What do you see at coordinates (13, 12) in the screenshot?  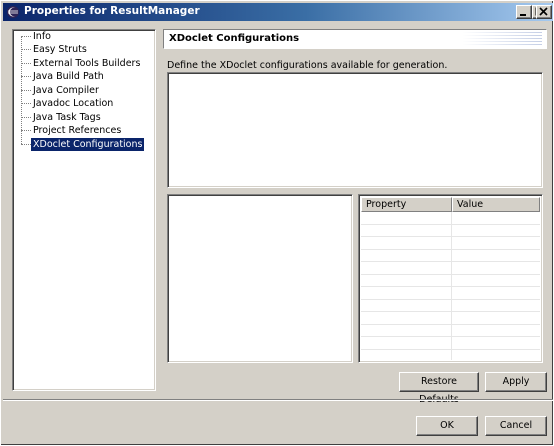 I see `eclipse-app-icon` at bounding box center [13, 12].